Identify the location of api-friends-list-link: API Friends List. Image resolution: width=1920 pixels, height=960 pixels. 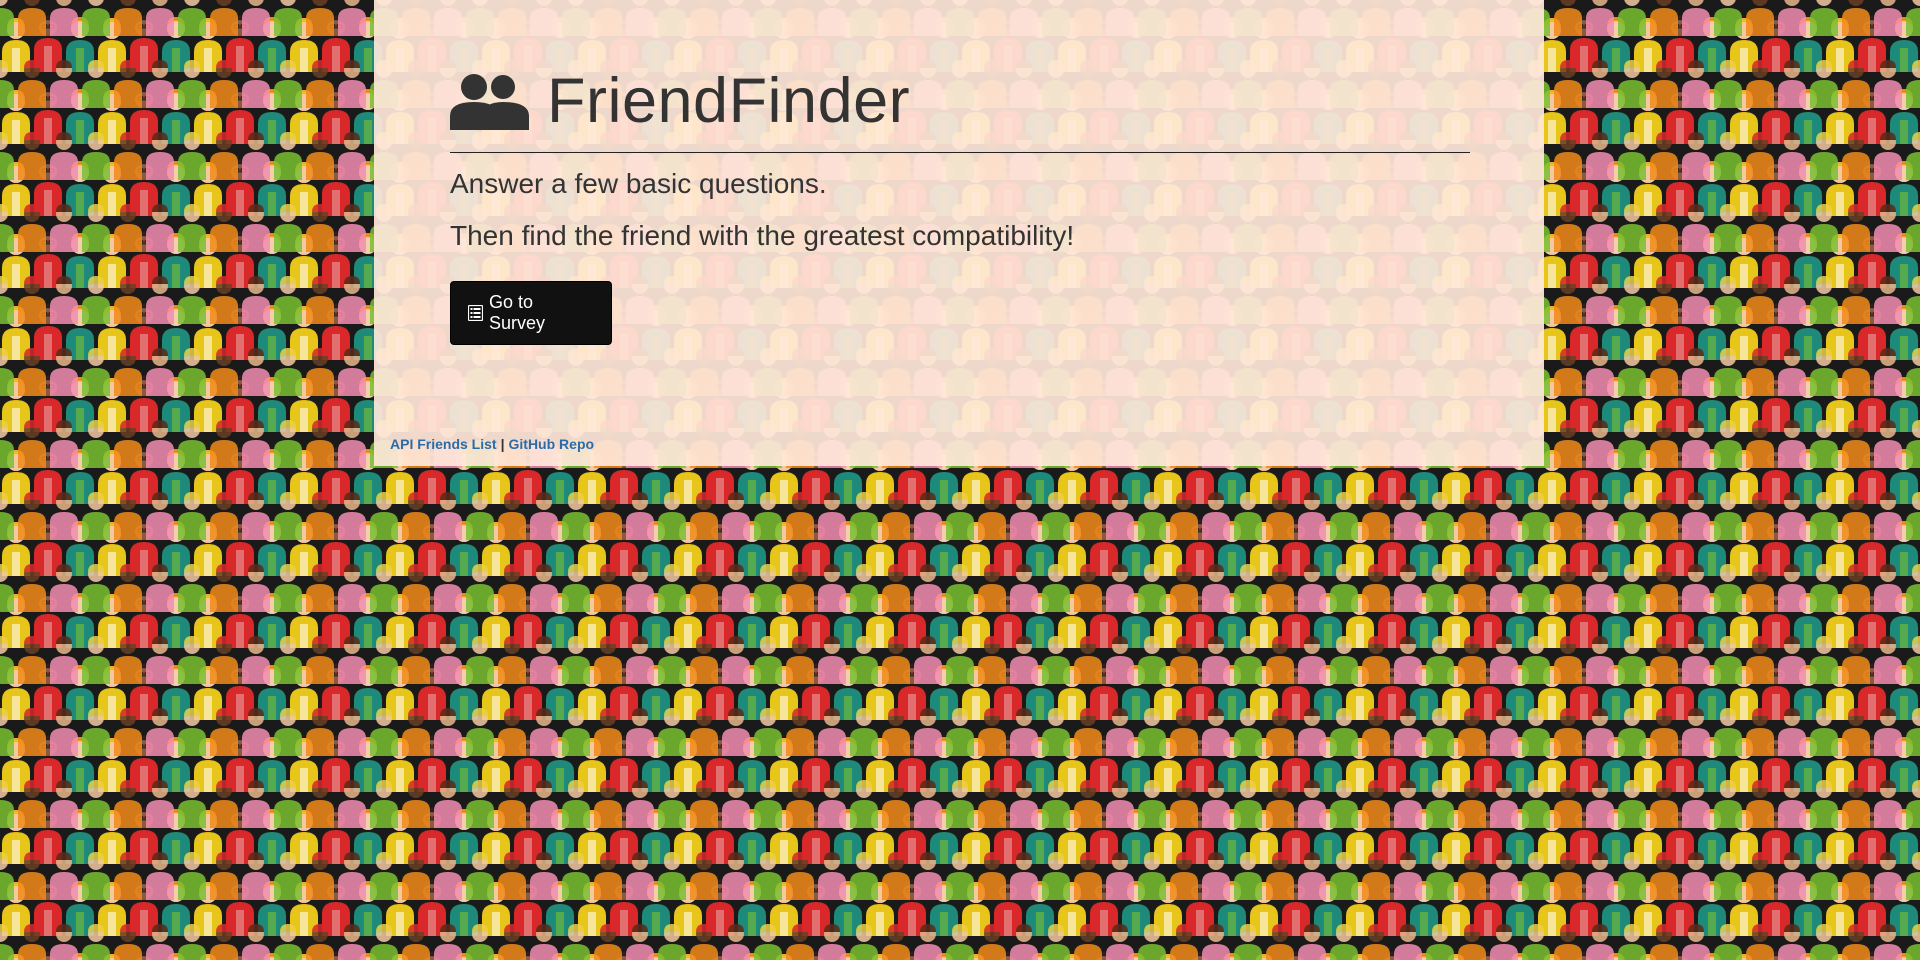
(443, 444).